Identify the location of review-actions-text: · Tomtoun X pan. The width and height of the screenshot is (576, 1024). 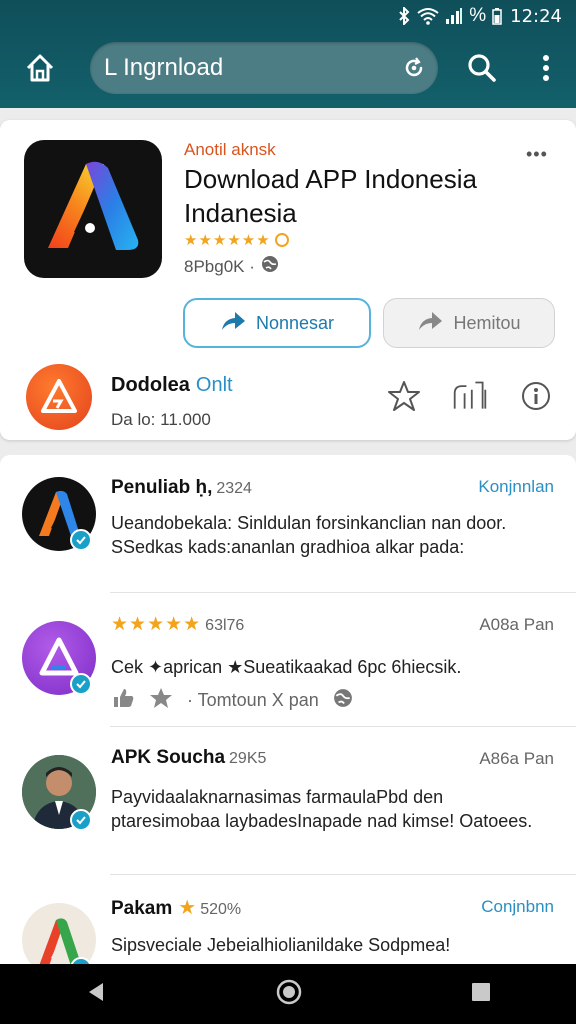
(253, 700).